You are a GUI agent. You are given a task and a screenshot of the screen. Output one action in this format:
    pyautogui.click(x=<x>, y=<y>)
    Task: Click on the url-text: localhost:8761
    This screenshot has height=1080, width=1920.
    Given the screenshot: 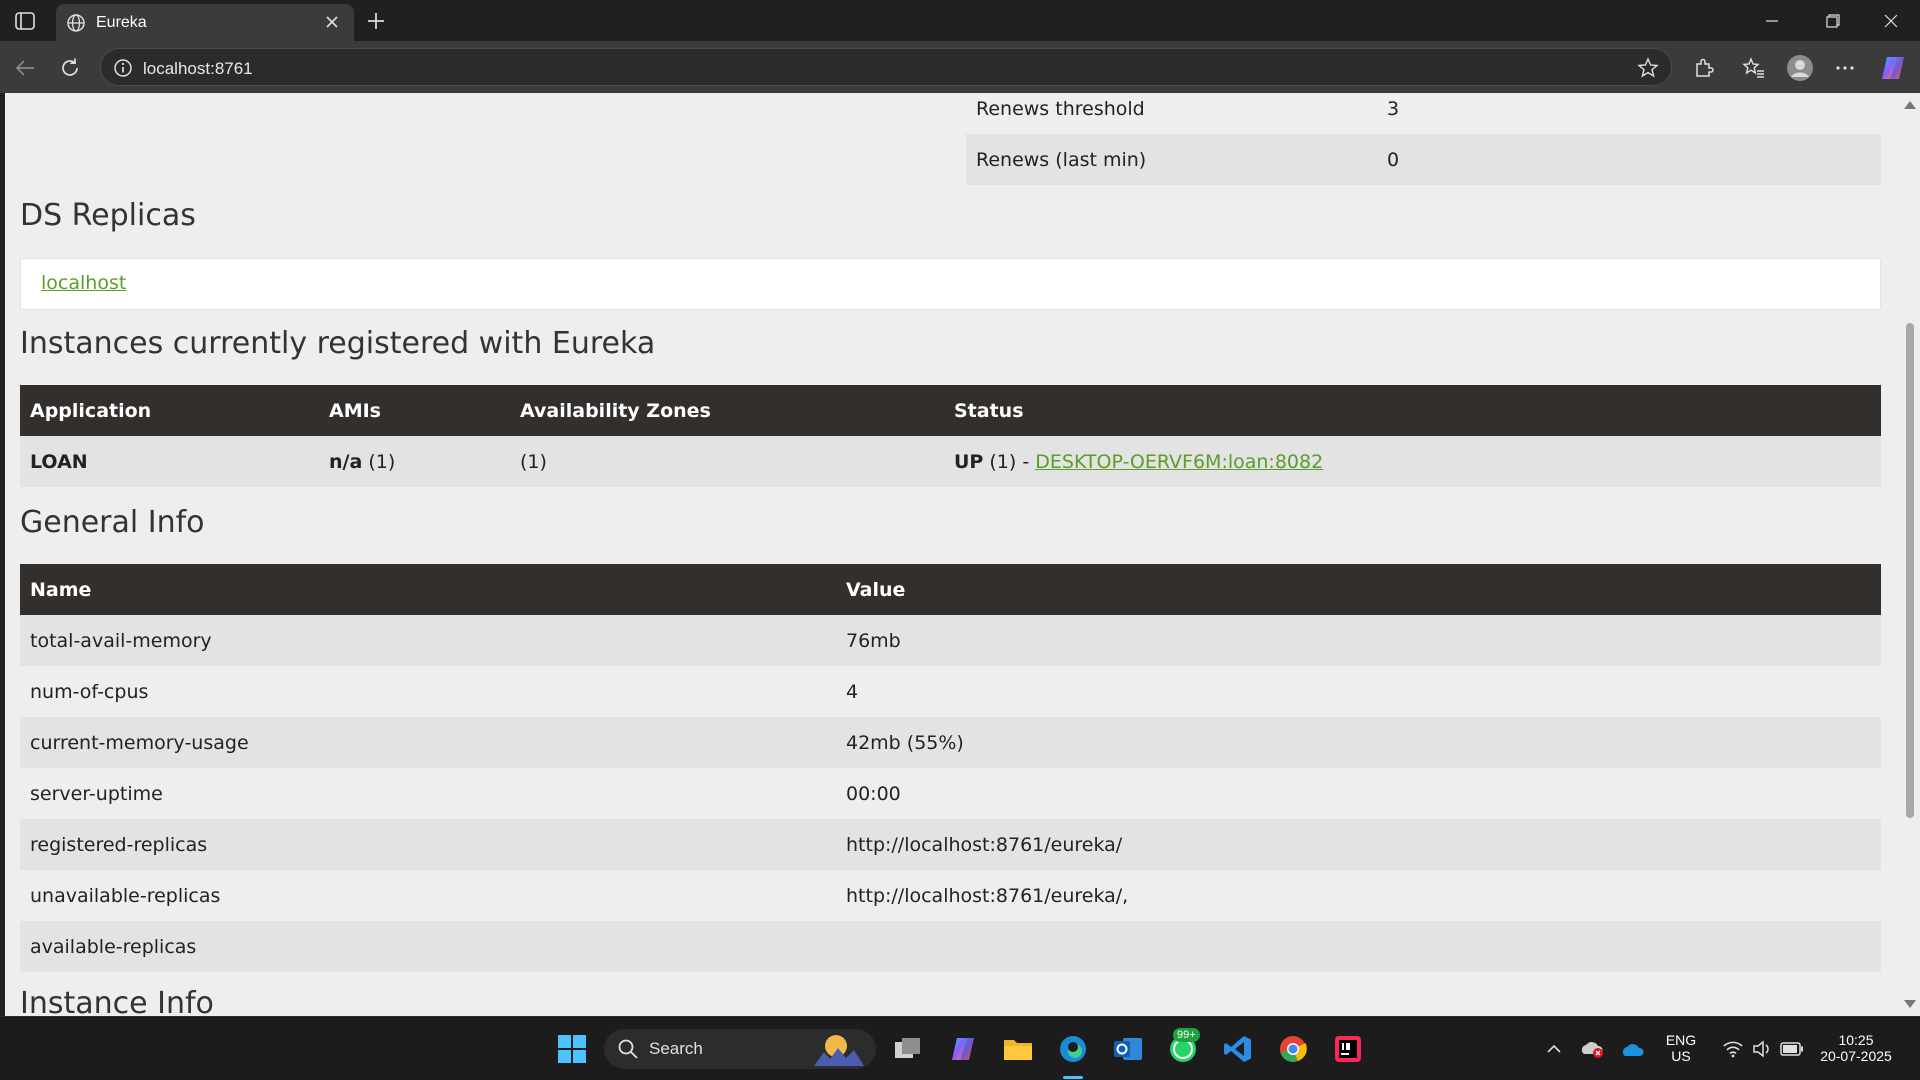 What is the action you would take?
    pyautogui.click(x=198, y=68)
    